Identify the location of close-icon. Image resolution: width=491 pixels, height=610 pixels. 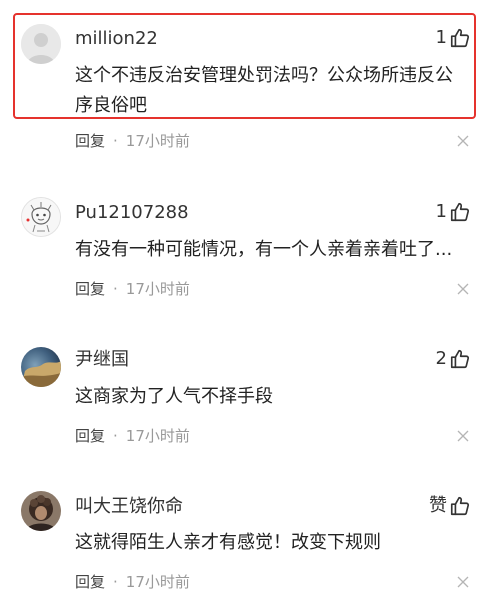
(463, 582).